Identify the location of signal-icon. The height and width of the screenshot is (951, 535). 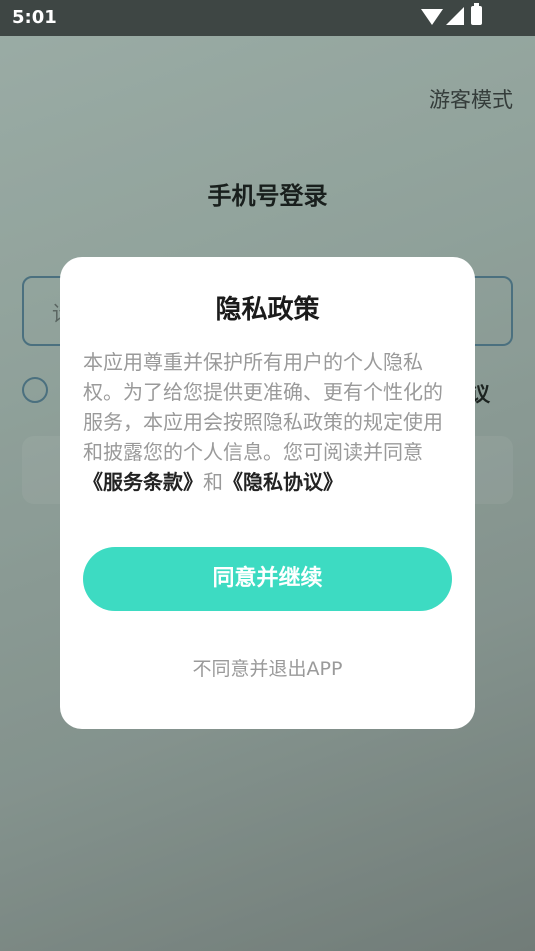
(455, 16).